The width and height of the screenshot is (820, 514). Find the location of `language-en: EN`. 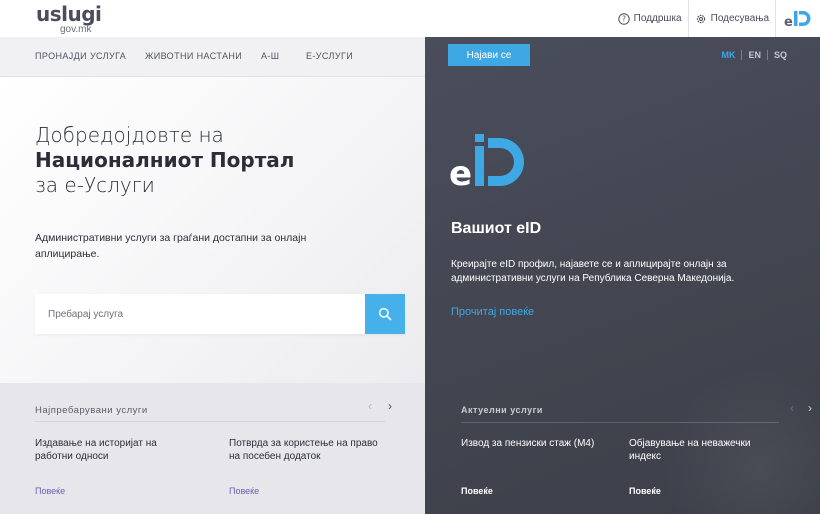

language-en: EN is located at coordinates (754, 55).